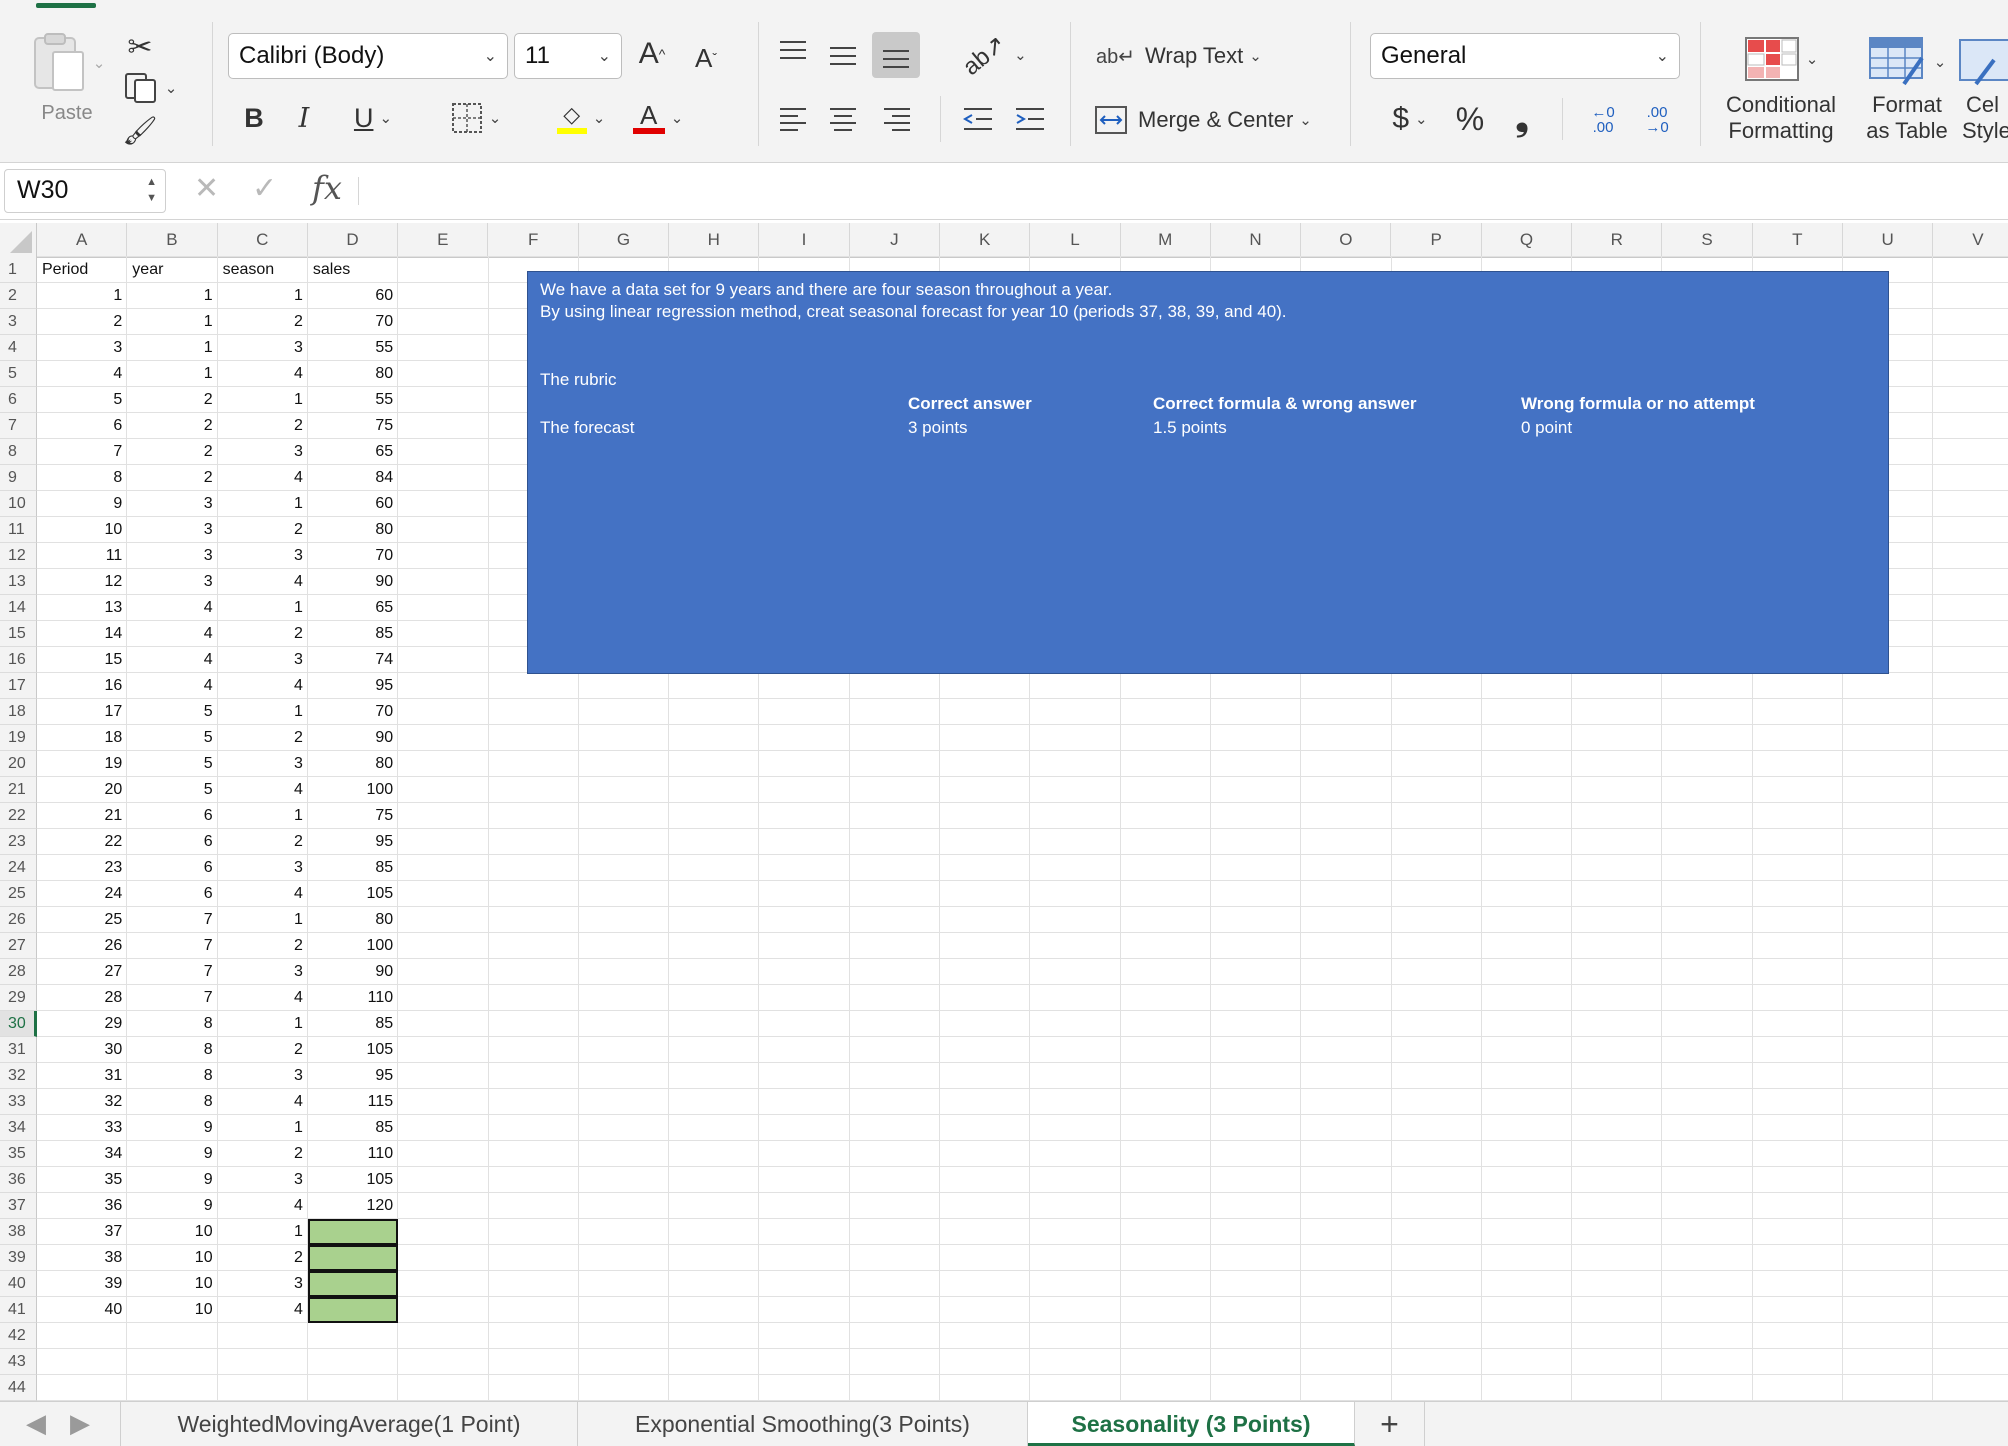 This screenshot has height=1446, width=2008. What do you see at coordinates (82, 1102) in the screenshot?
I see `data-cell: 32` at bounding box center [82, 1102].